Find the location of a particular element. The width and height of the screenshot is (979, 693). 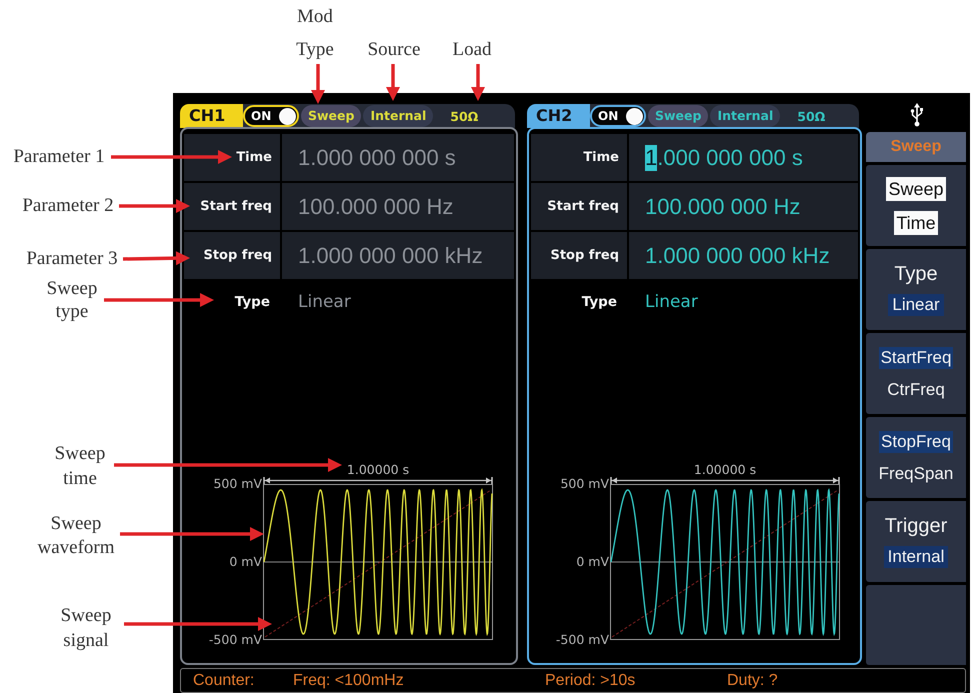

callout-label: Source is located at coordinates (394, 50).